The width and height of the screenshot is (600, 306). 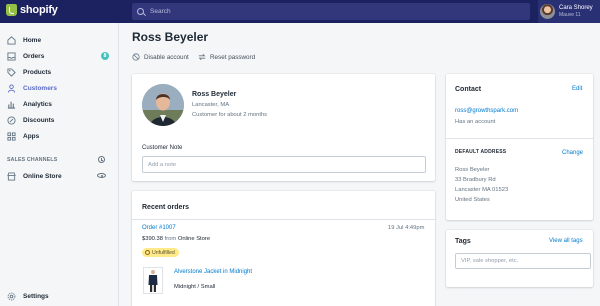 I want to click on top-bar: shopify Cara Shorey Mauve 11, so click(x=300, y=11).